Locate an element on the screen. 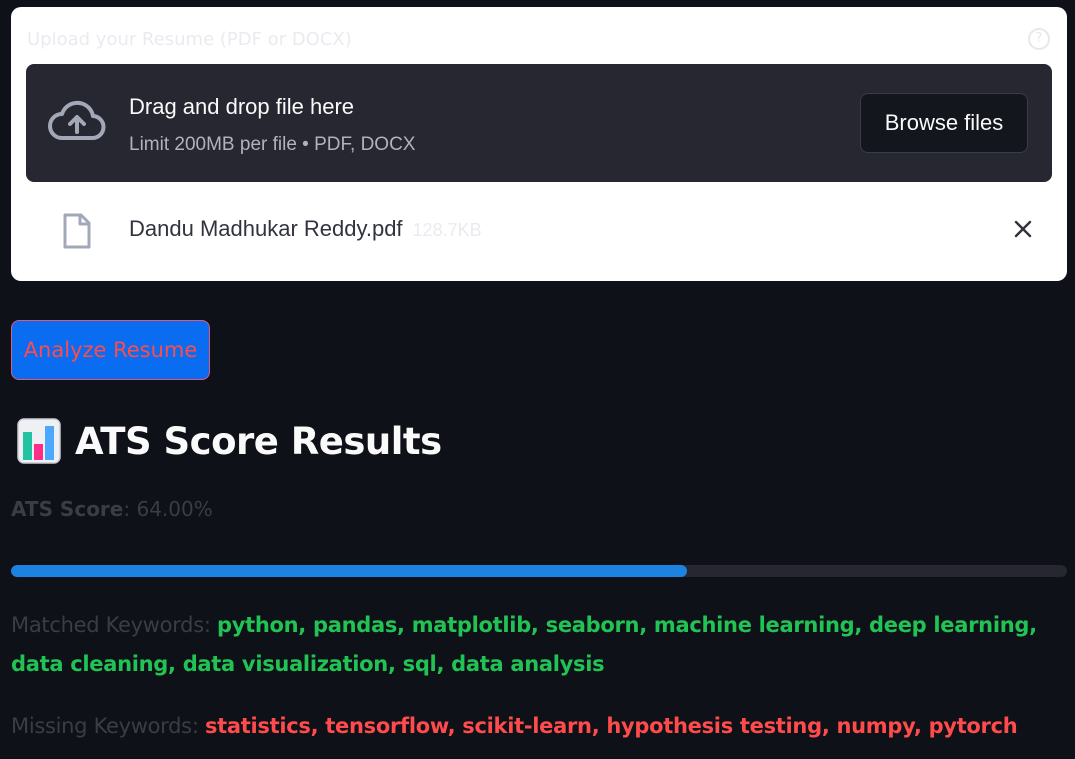 The image size is (1075, 759). dropzone-title: Drag and drop file here is located at coordinates (242, 106).